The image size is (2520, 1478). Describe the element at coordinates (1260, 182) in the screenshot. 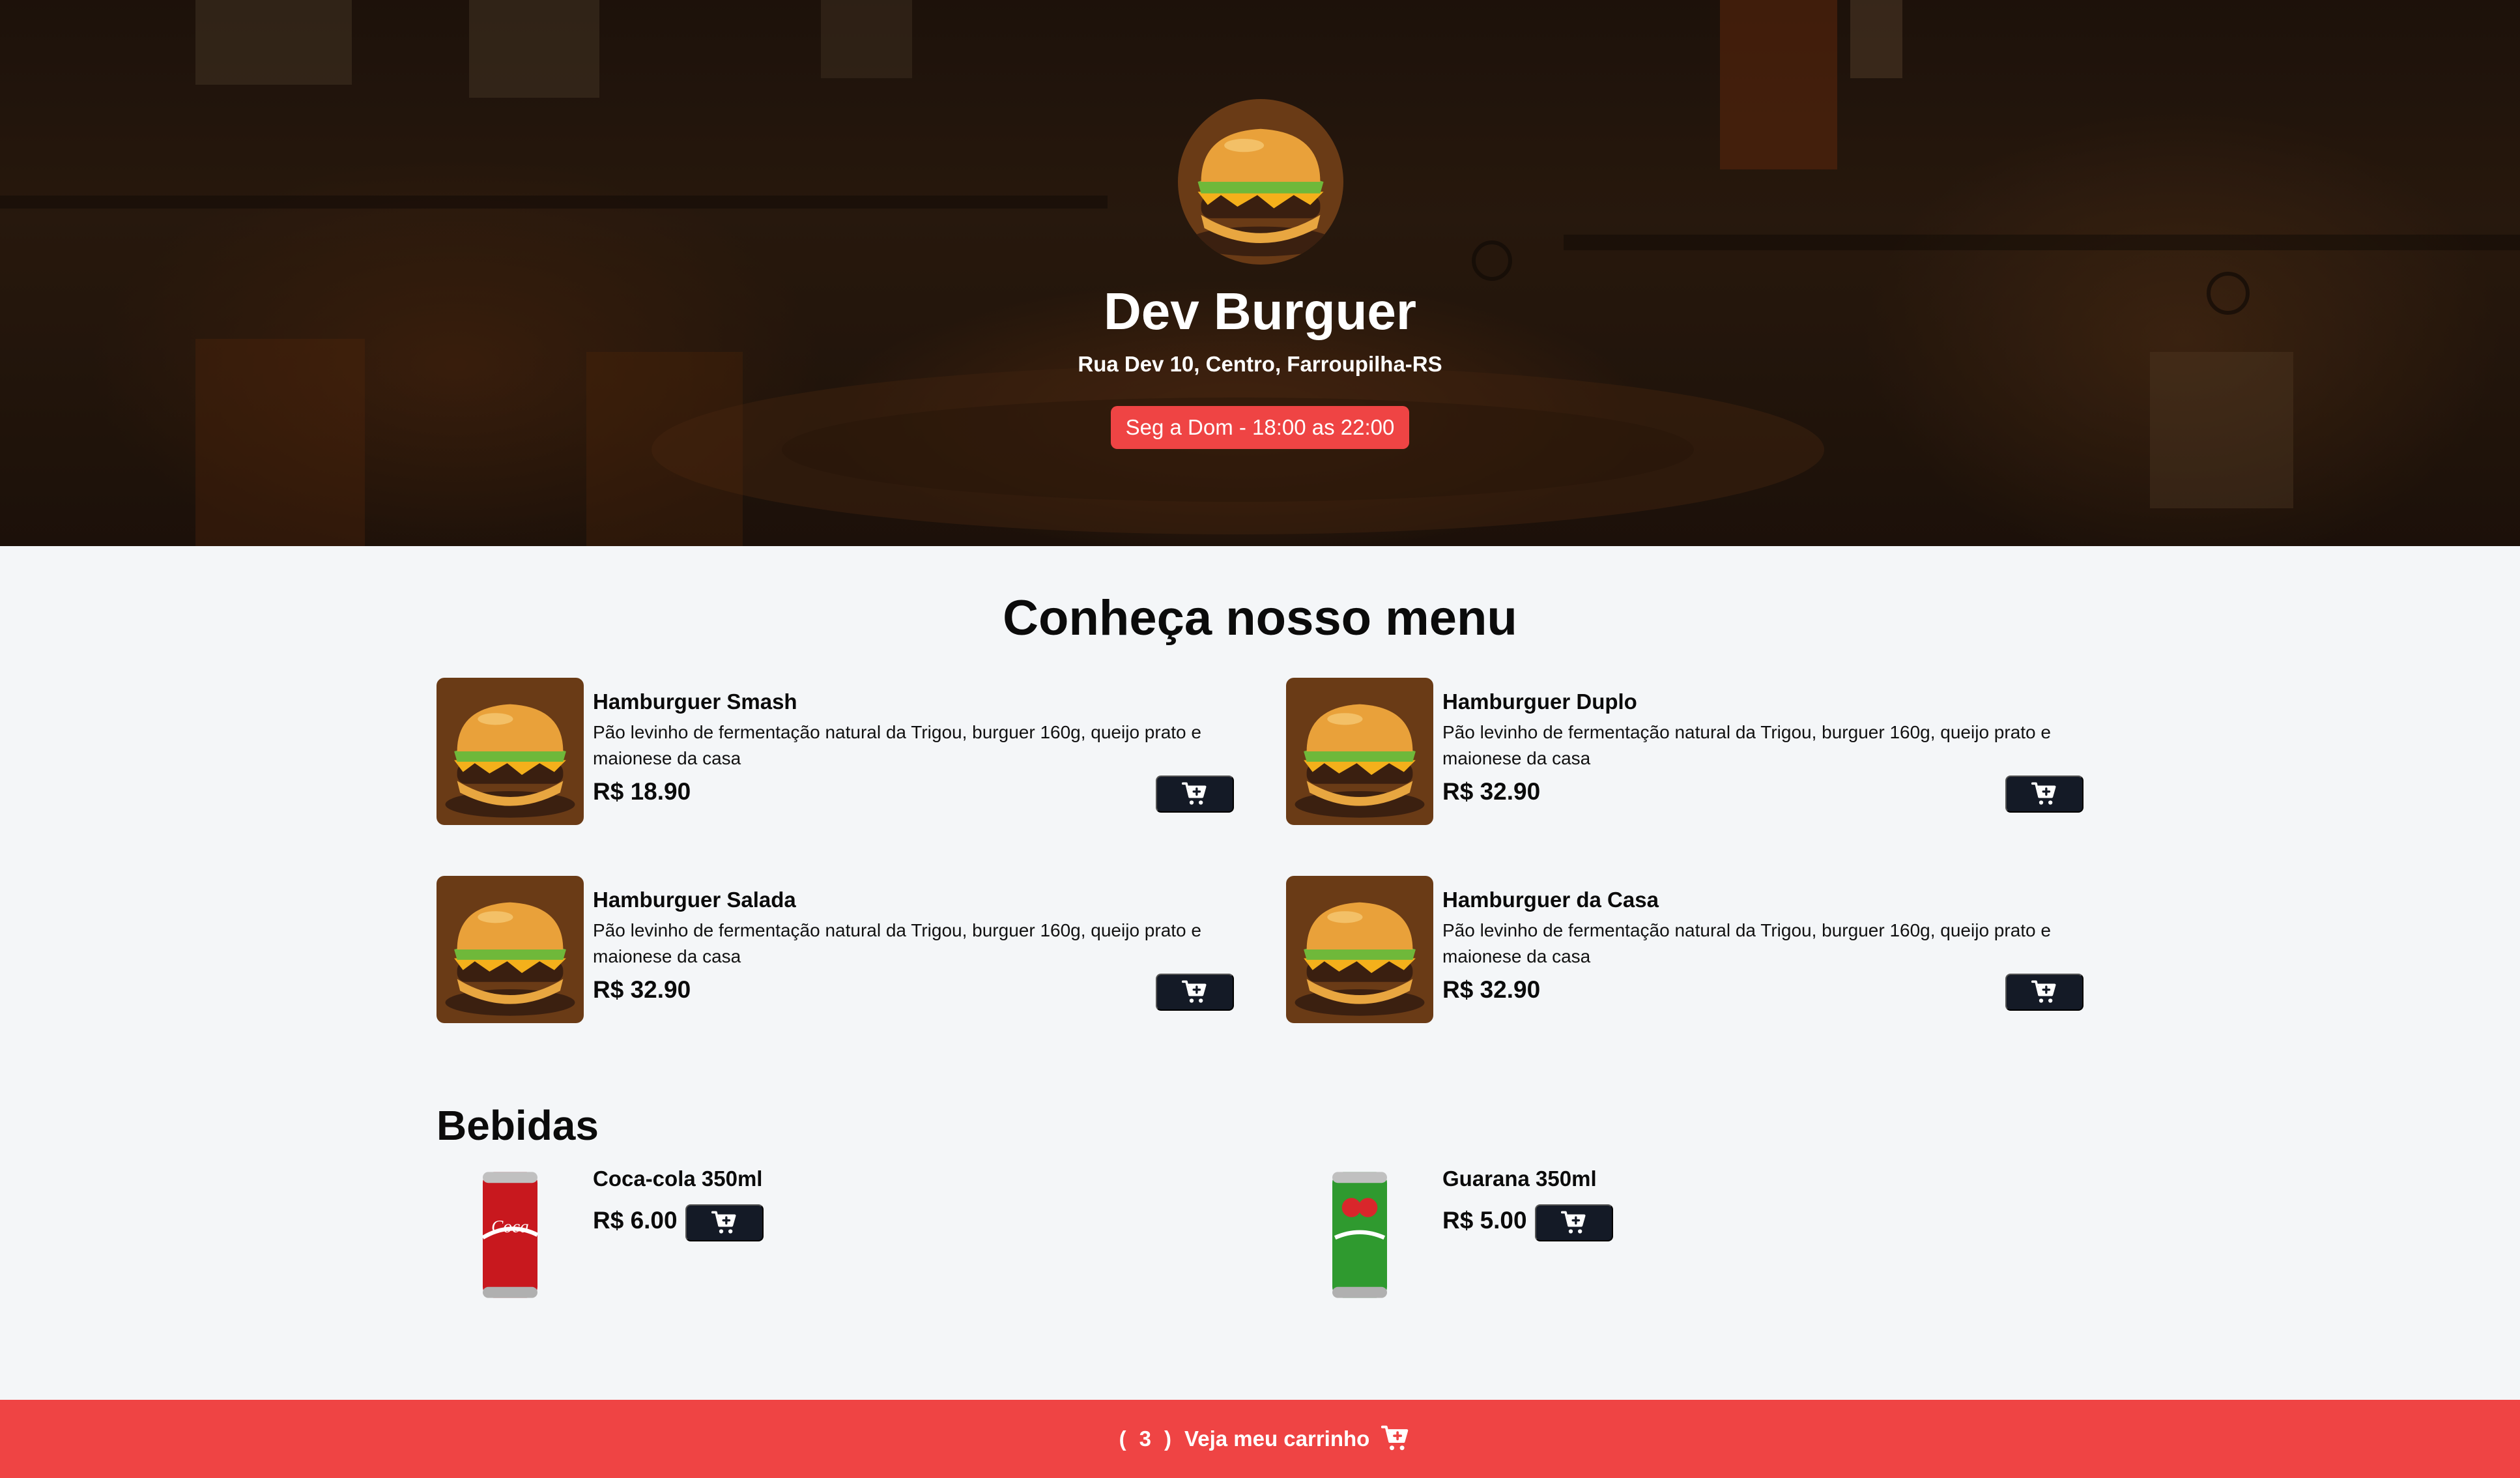

I see `restaurant-logo` at that location.